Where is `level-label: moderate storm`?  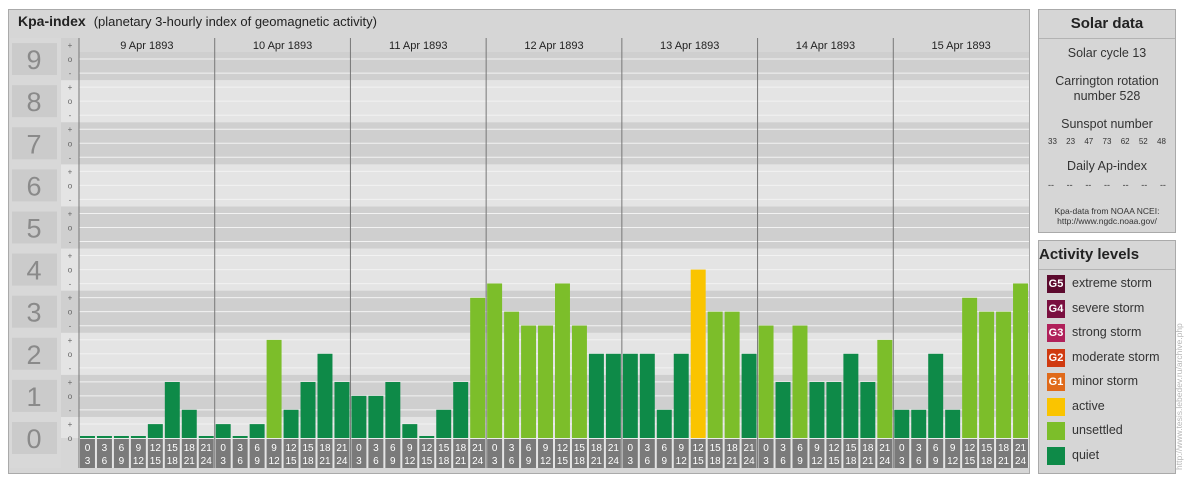 level-label: moderate storm is located at coordinates (1116, 356).